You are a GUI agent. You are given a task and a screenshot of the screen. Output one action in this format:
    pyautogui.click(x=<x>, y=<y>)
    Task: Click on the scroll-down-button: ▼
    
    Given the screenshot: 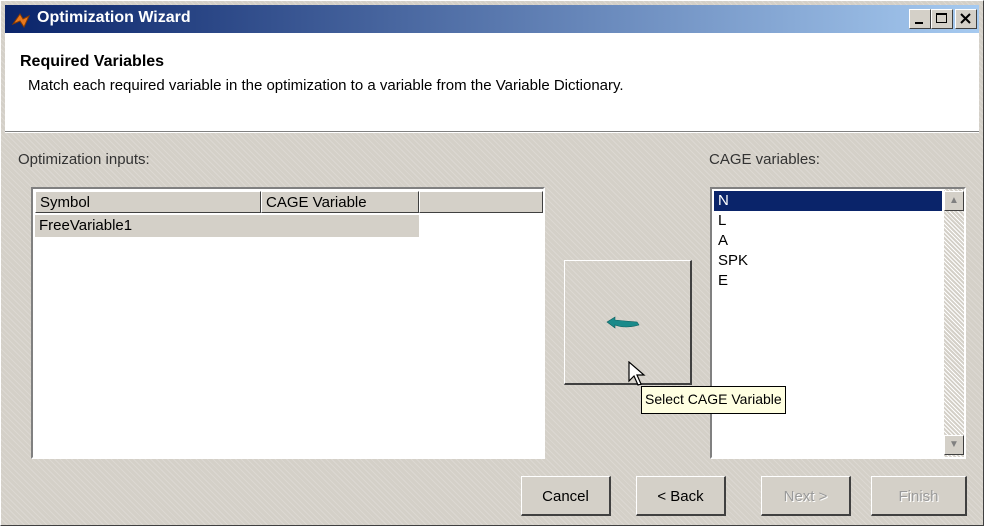 What is the action you would take?
    pyautogui.click(x=954, y=445)
    